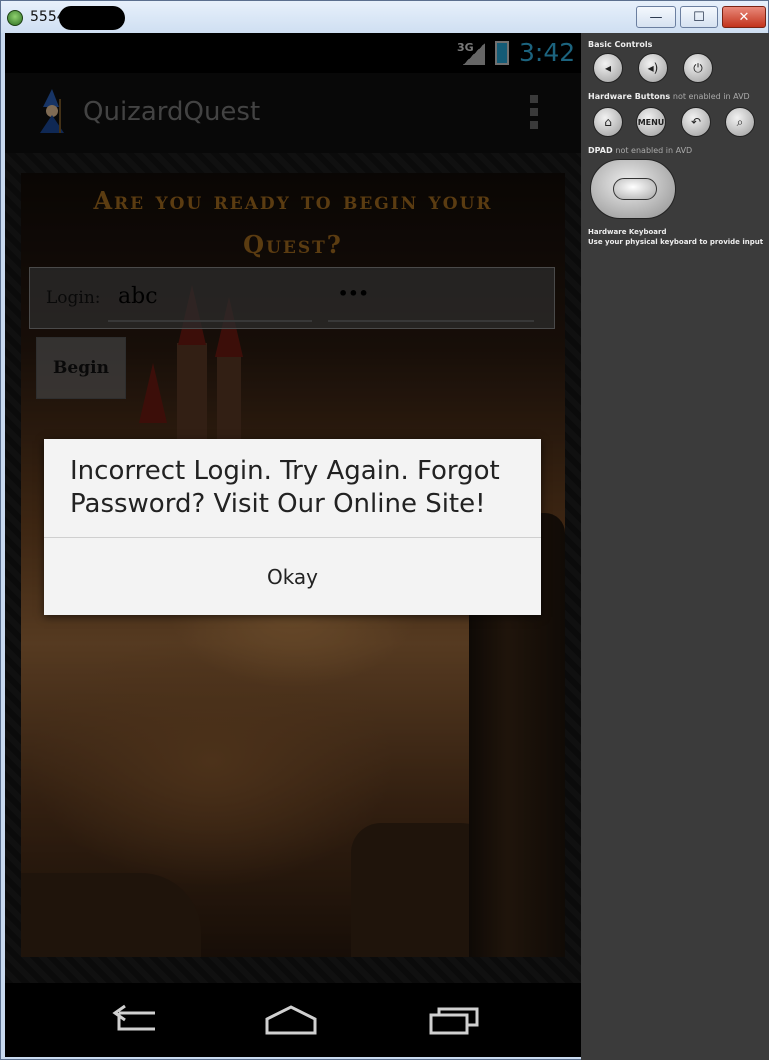  Describe the element at coordinates (133, 1020) in the screenshot. I see `back-icon` at that location.